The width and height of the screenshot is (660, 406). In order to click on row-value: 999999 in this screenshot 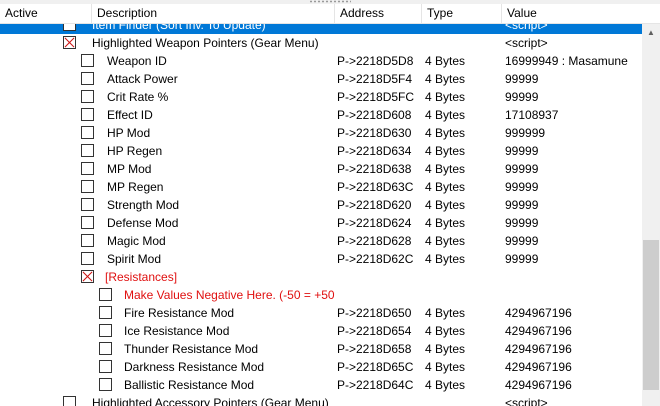, I will do `click(525, 133)`.